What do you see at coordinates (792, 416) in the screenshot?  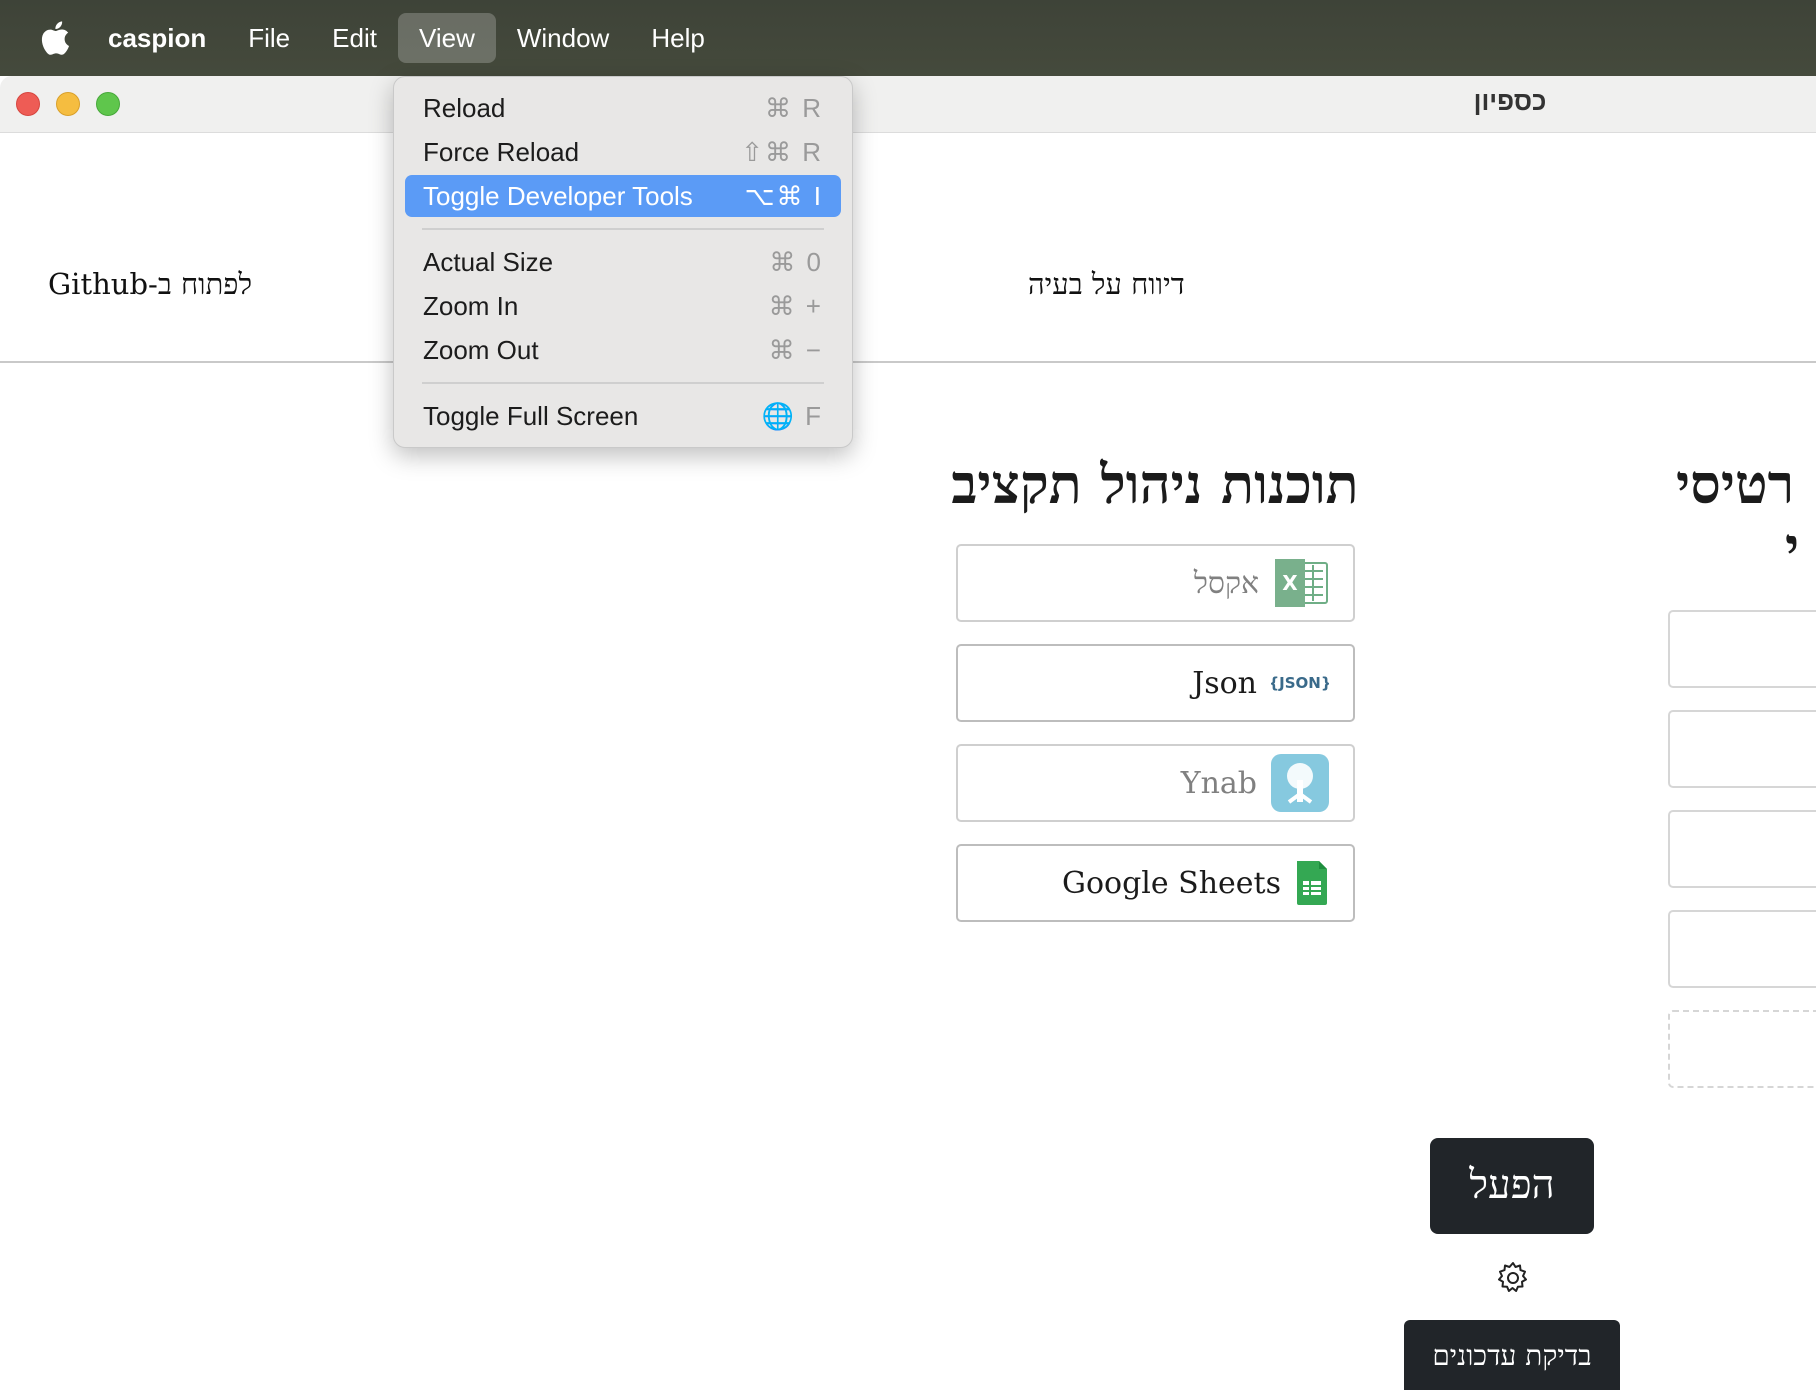 I see `menu-item-shortcut: 🌐 F` at bounding box center [792, 416].